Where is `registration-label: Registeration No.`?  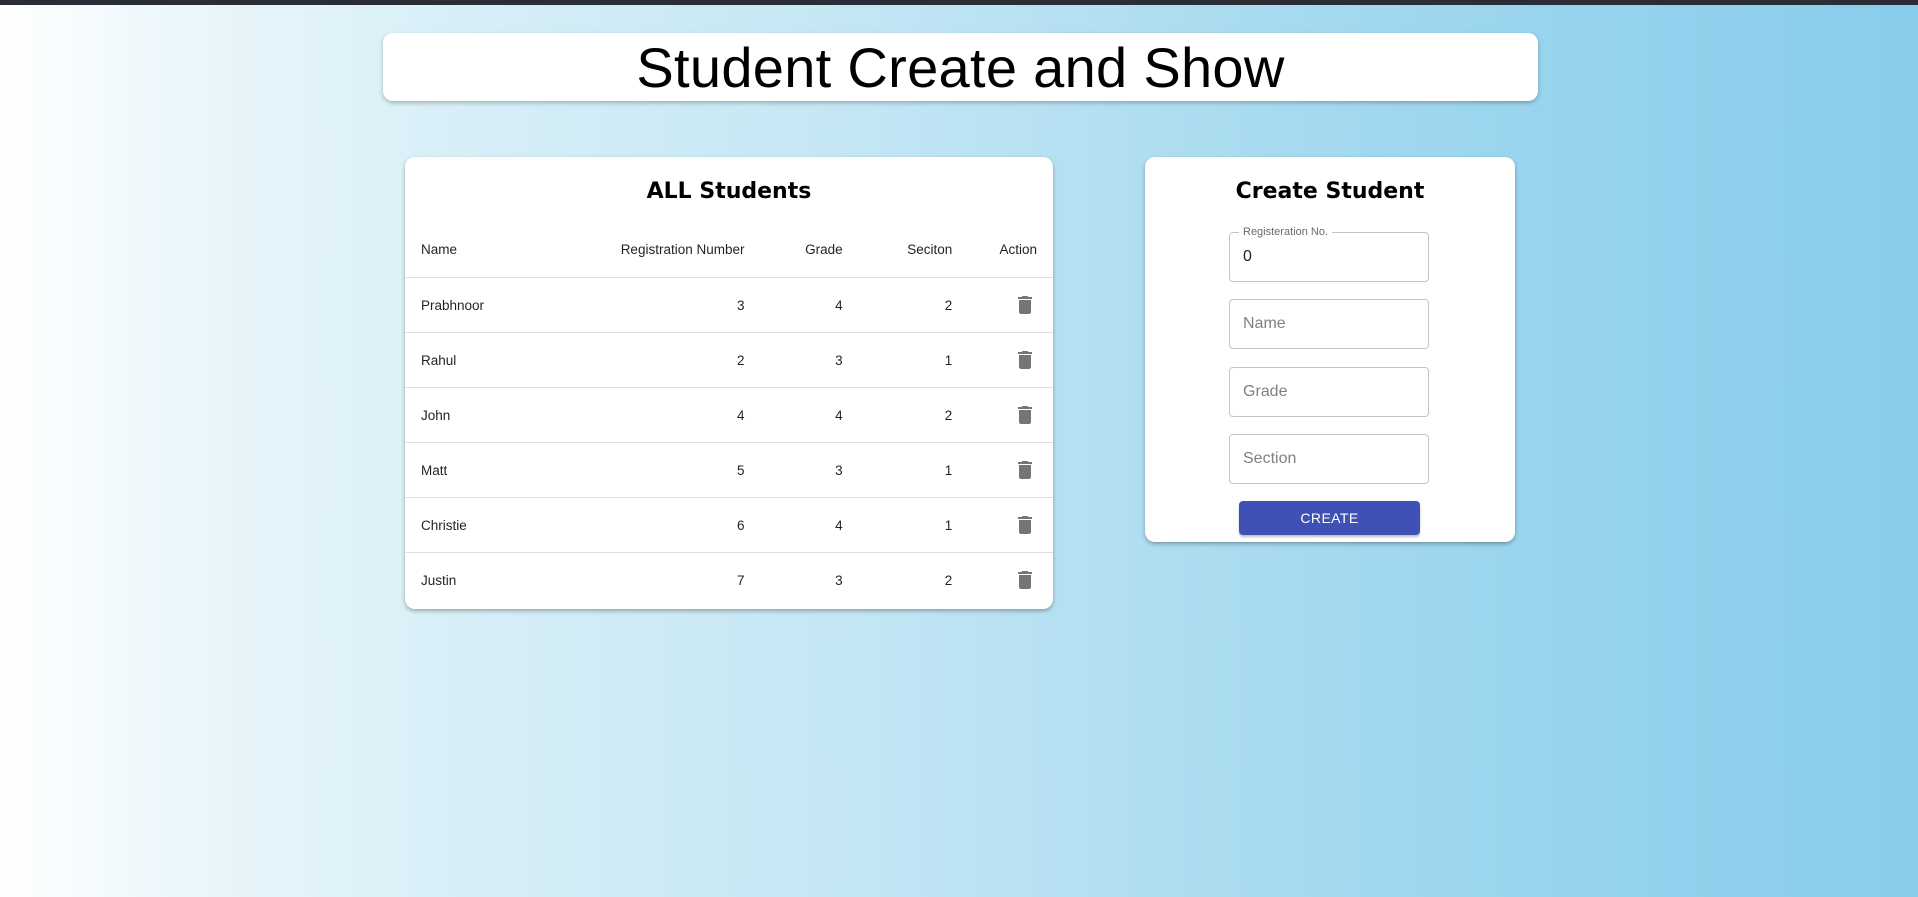
registration-label: Registeration No. is located at coordinates (1285, 232).